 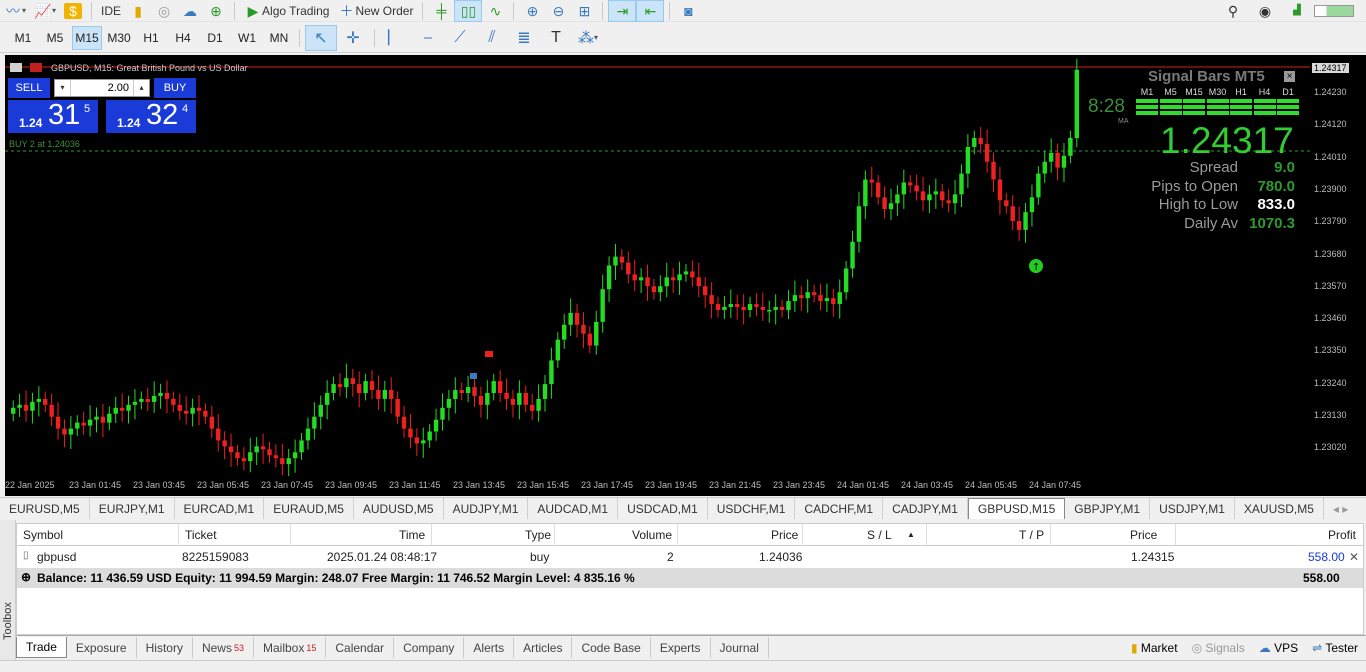 What do you see at coordinates (247, 38) in the screenshot?
I see `timeframe-w1: W1` at bounding box center [247, 38].